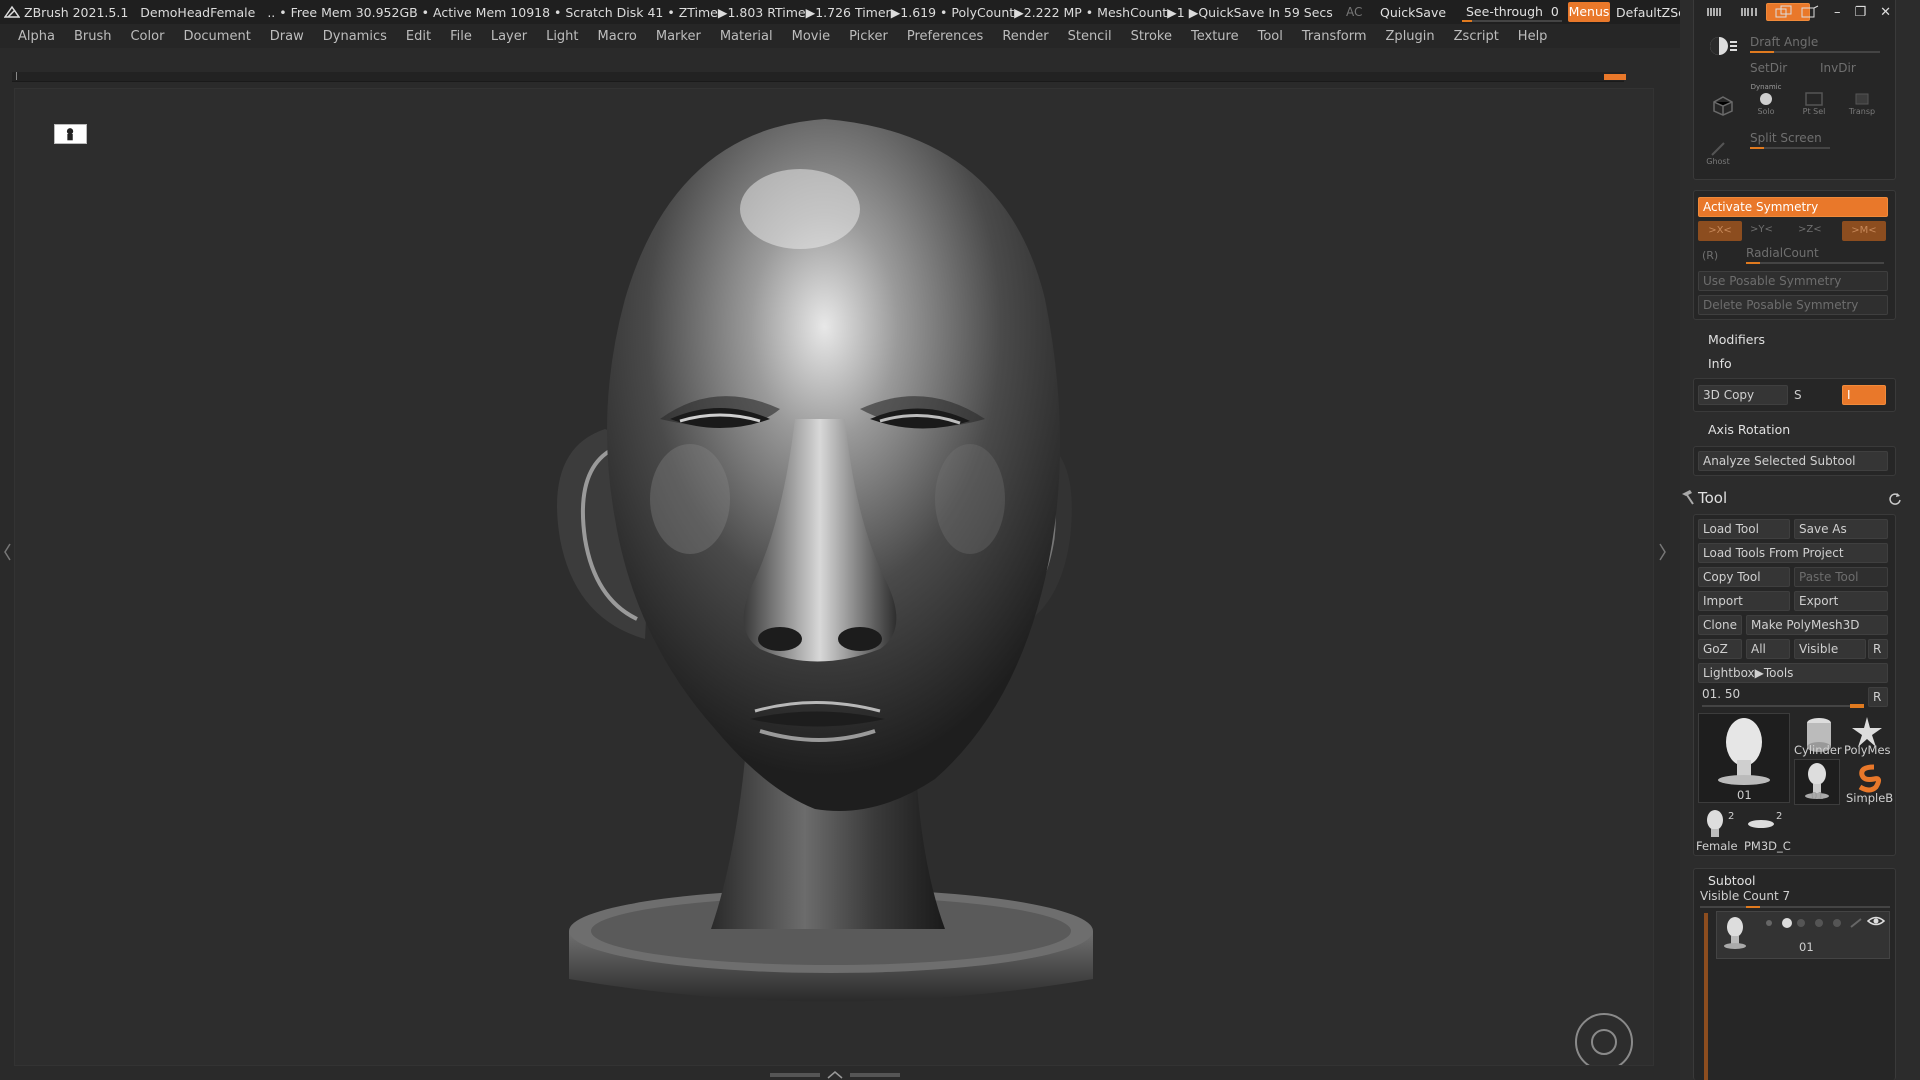 This screenshot has height=1080, width=1920. Describe the element at coordinates (1864, 231) in the screenshot. I see `symmetry-m-button: >M<` at that location.